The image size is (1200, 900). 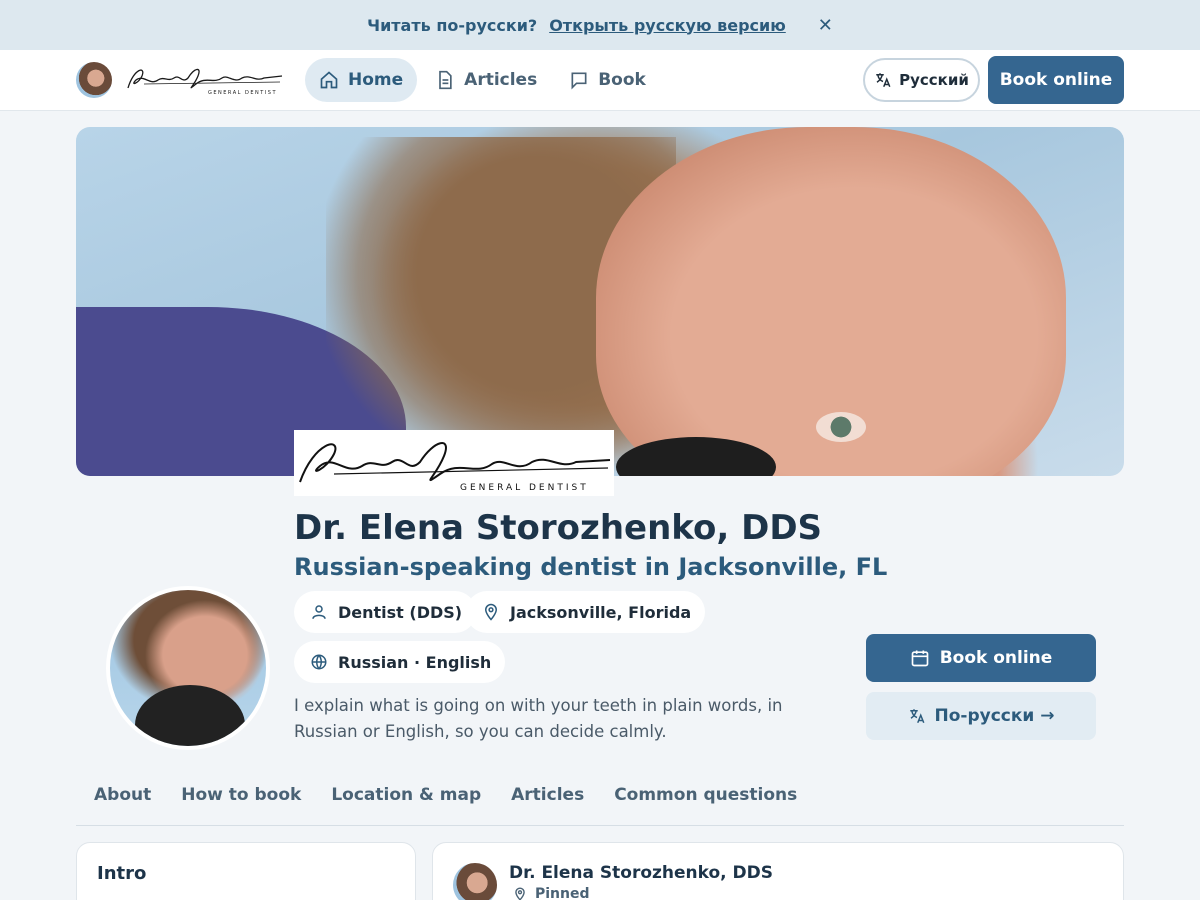 What do you see at coordinates (188, 668) in the screenshot?
I see `profile-avatar` at bounding box center [188, 668].